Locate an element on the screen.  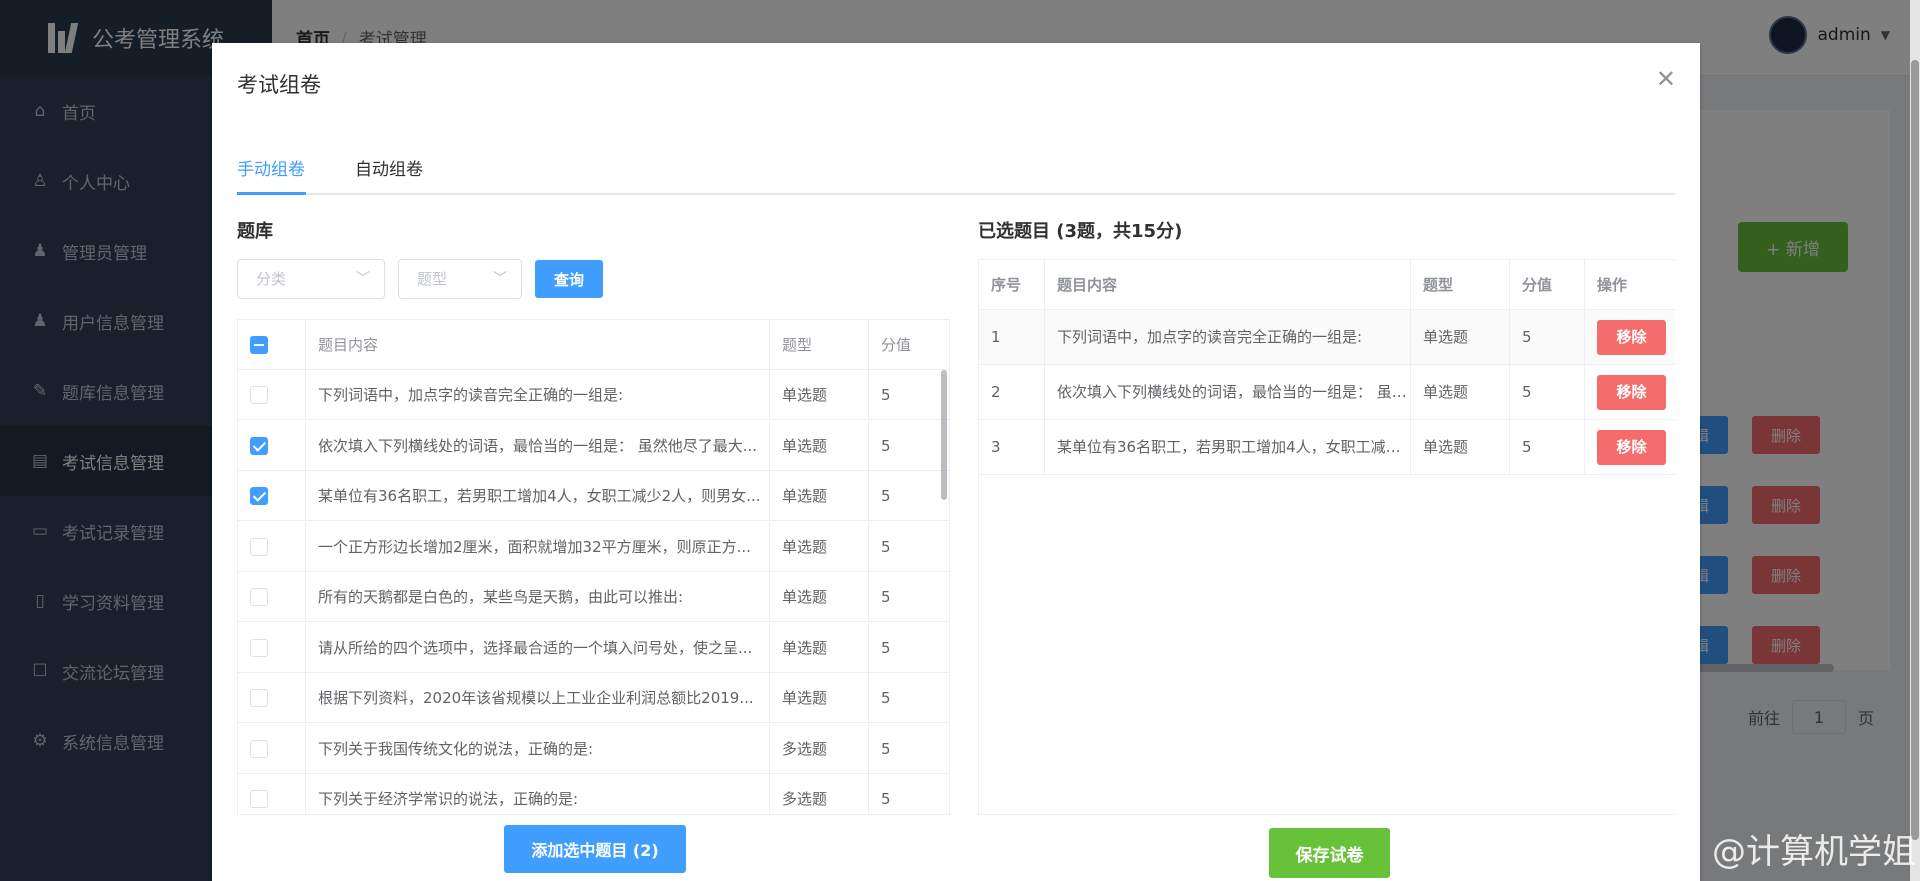
table-row: 依次填入下列横线处的词语，最恰当的一组是： 虽然他尽了最大... 单选题 5 is located at coordinates (593, 445).